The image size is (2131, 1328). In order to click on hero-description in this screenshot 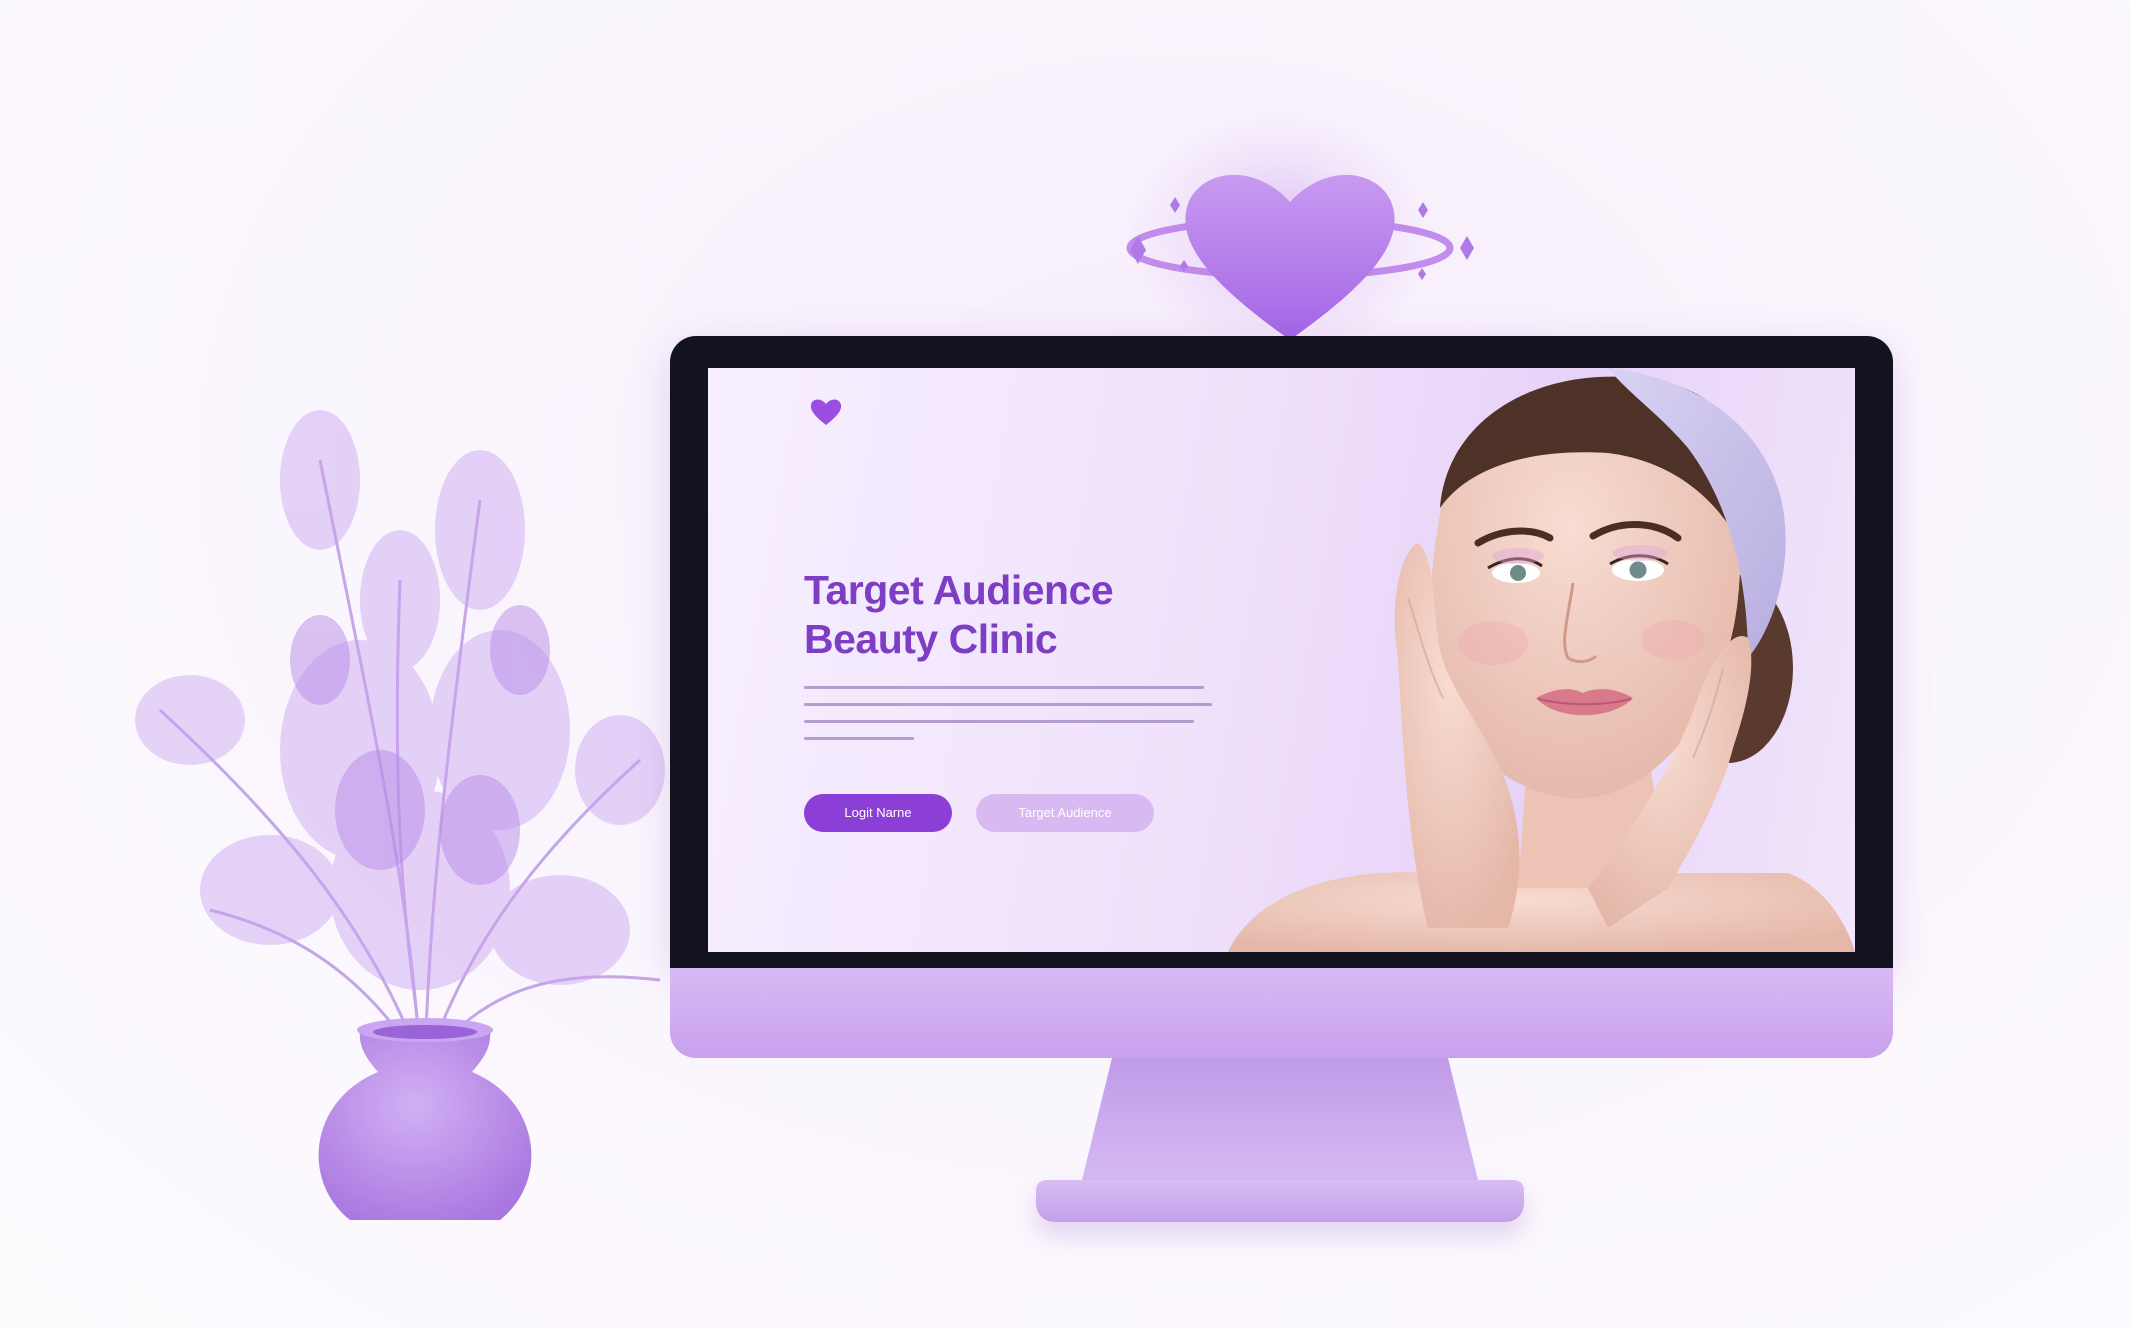, I will do `click(1009, 720)`.